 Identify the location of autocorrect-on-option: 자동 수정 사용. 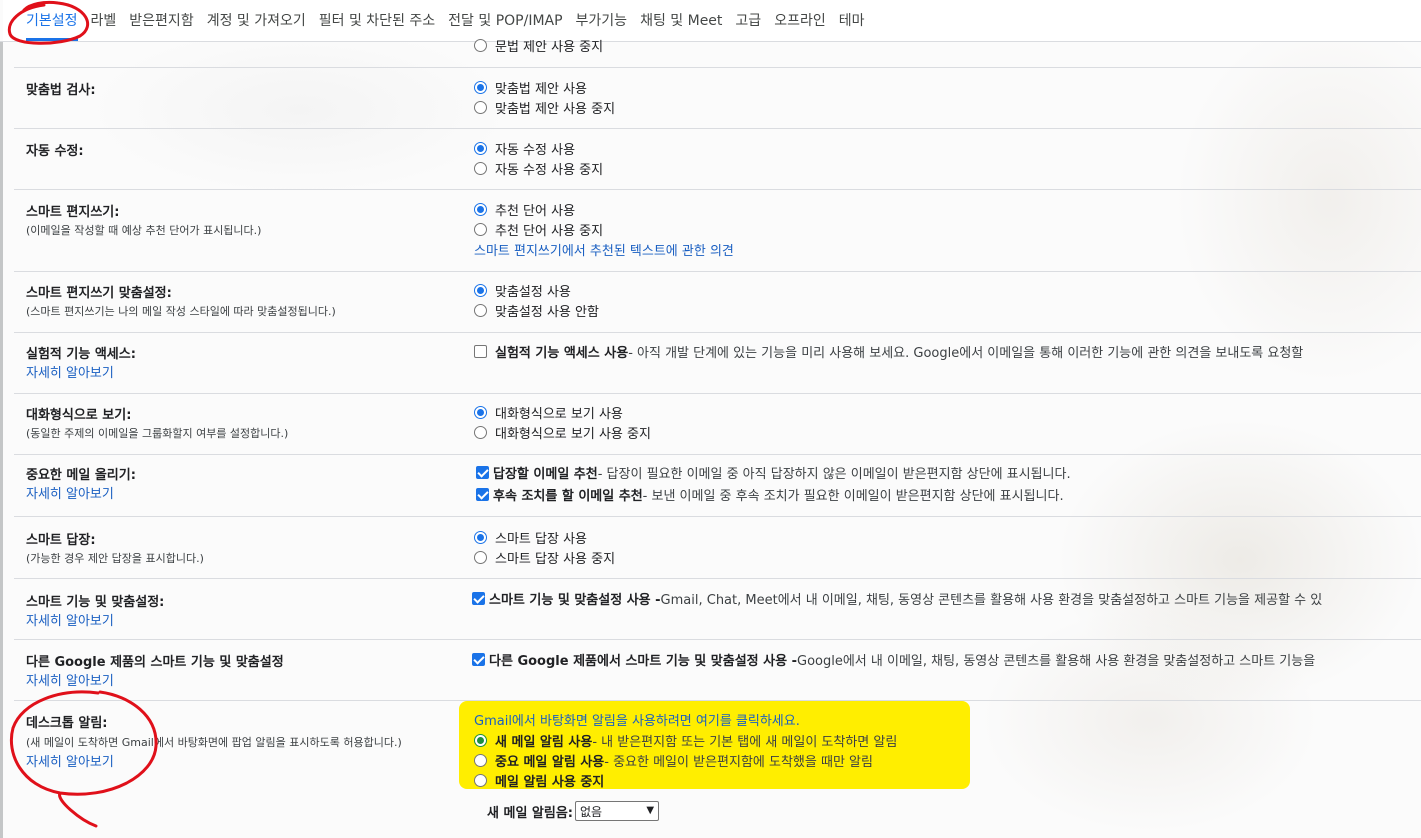
(524, 148).